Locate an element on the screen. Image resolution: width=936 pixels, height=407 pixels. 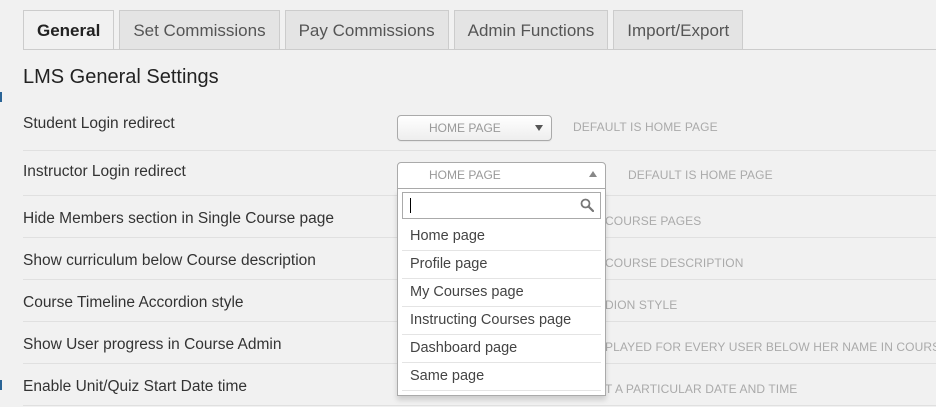
student-login-select: HOME PAGE is located at coordinates (474, 128).